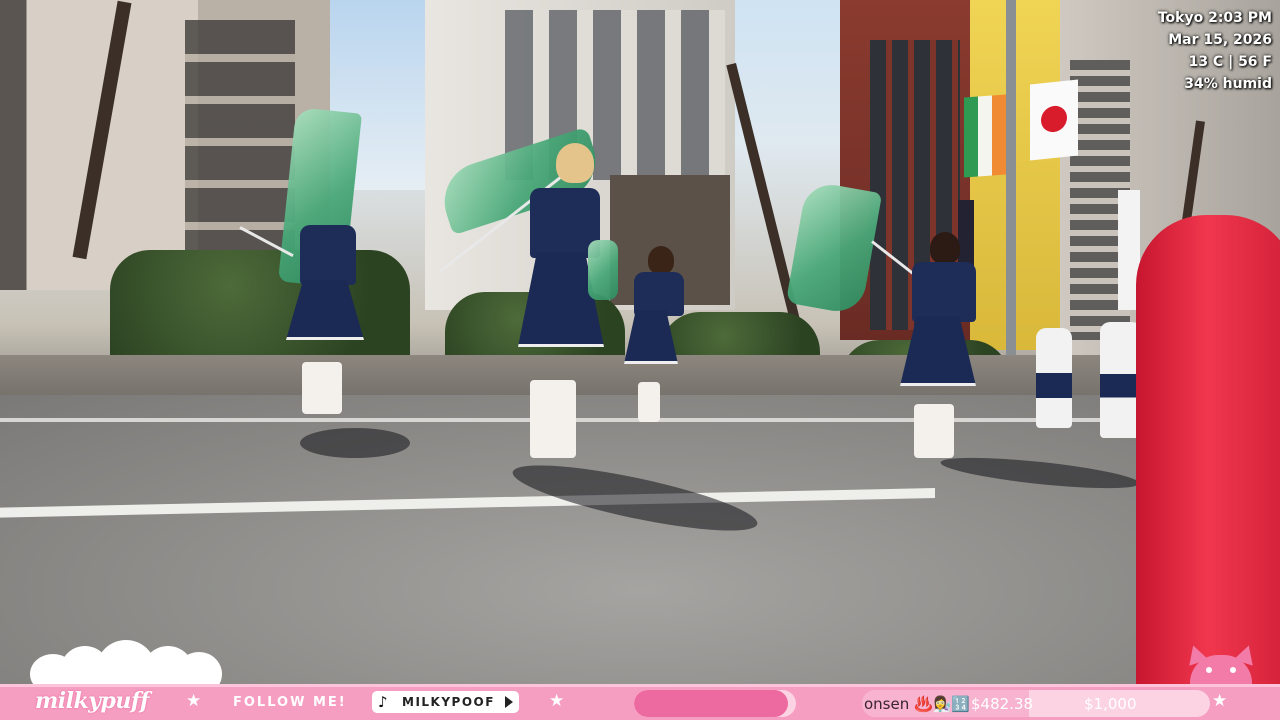  I want to click on goal-progress-bar, so click(715, 703).